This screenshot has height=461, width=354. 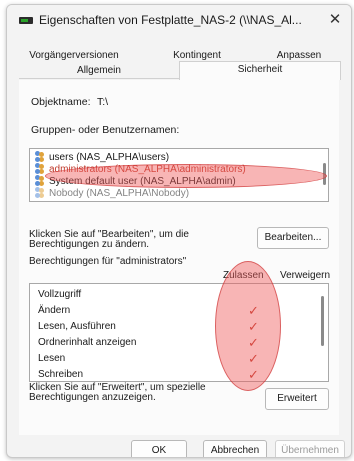 I want to click on permission-row: Schreiben, so click(x=61, y=374).